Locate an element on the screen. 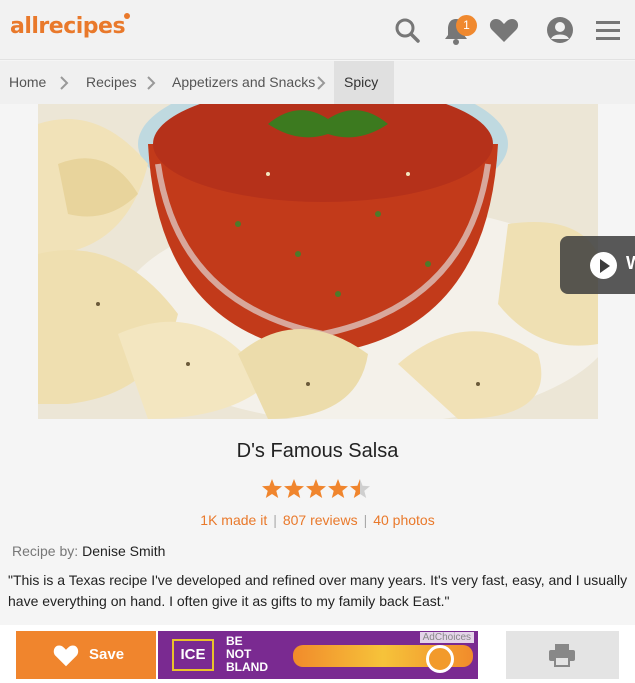  ad-slogan: BE NOT BLAND is located at coordinates (247, 654).